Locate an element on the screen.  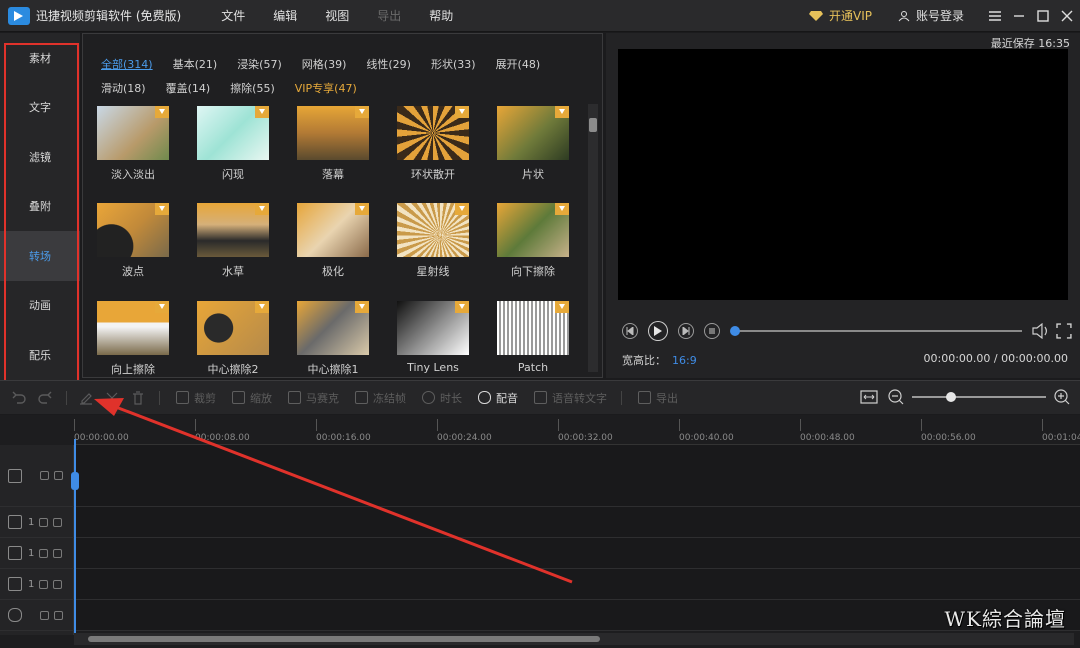
speech-to-text-button: 语音转文字 is located at coordinates (570, 398).